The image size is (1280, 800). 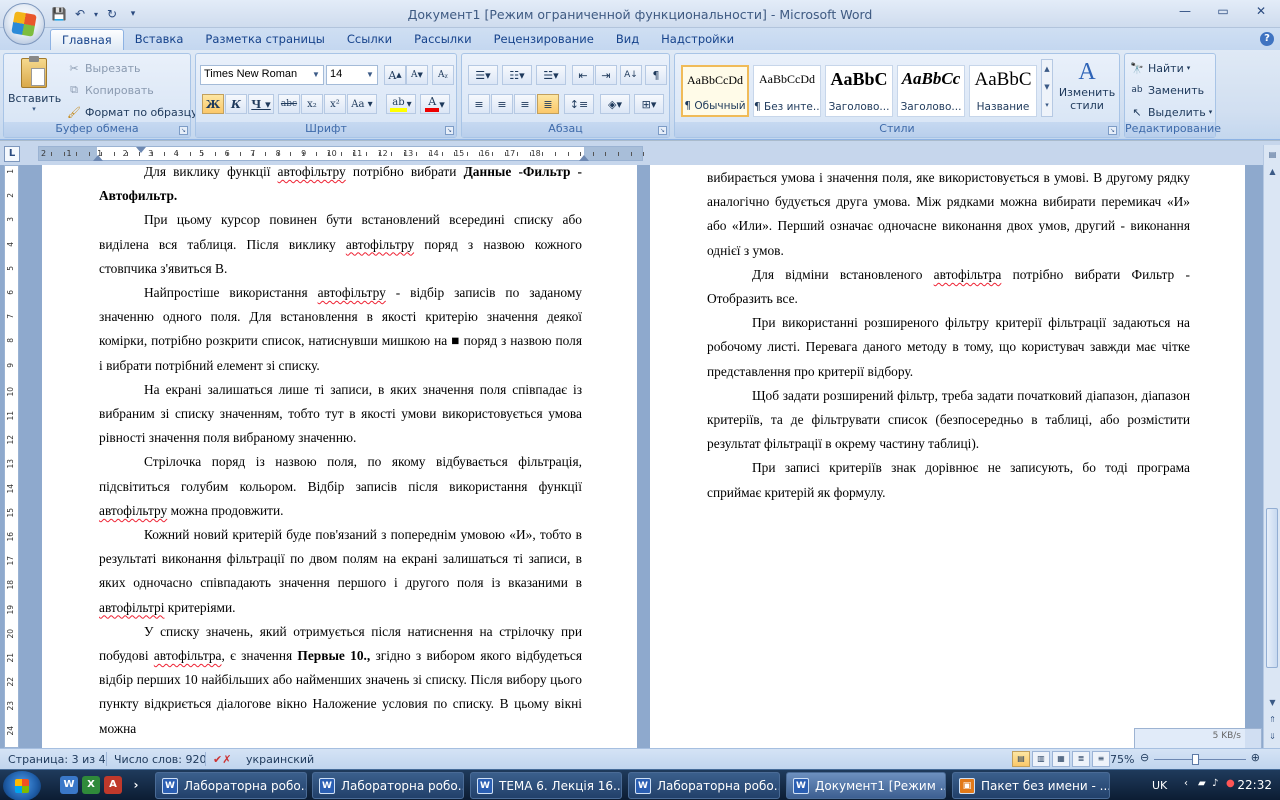 What do you see at coordinates (1144, 757) in the screenshot?
I see `zoom-out-icon: ⊖` at bounding box center [1144, 757].